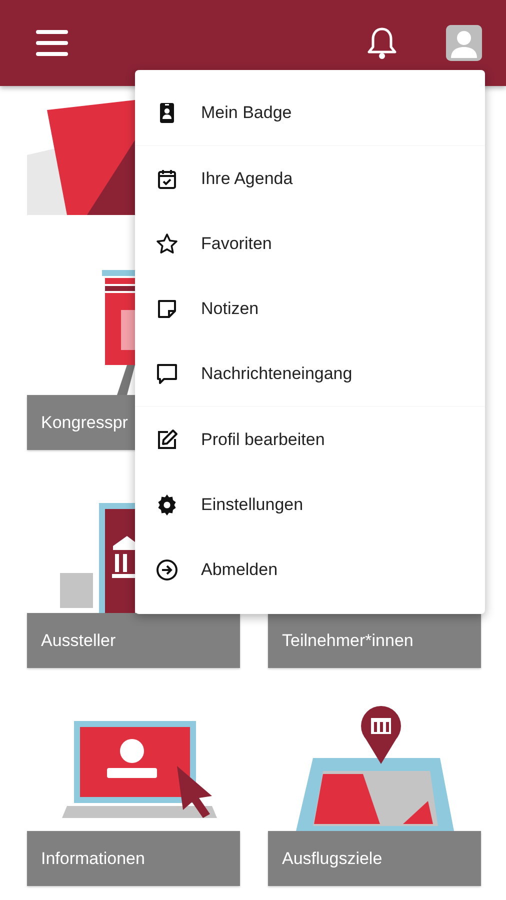 Image resolution: width=506 pixels, height=900 pixels. I want to click on bell-icon, so click(382, 43).